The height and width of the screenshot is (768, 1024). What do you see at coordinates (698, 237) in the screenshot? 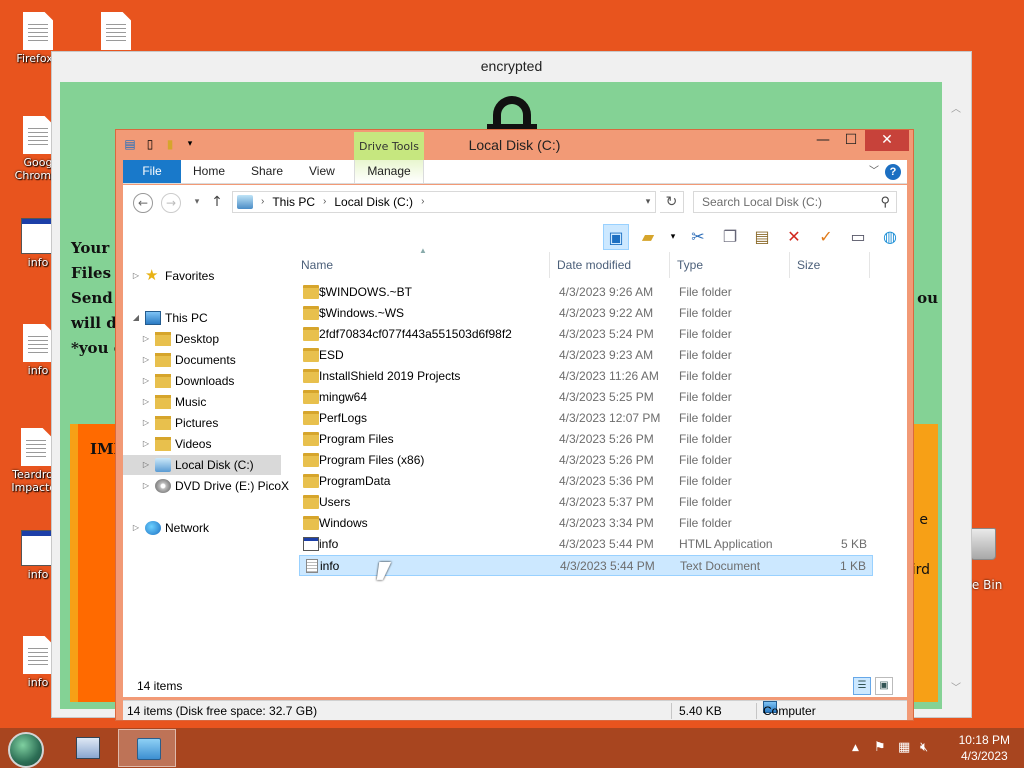
I see `cut-icon: ✂` at bounding box center [698, 237].